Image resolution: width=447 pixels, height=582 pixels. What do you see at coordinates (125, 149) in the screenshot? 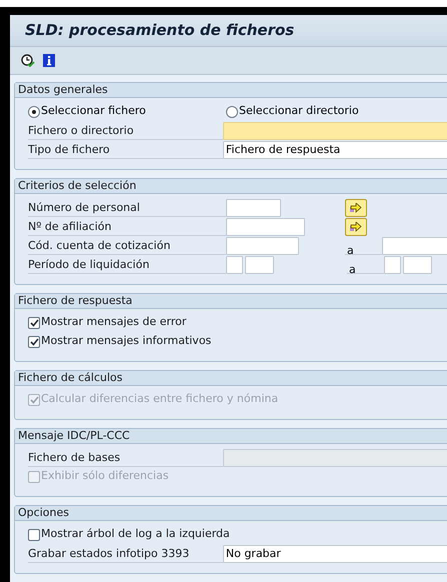
I see `field-label: Tipo de fichero` at bounding box center [125, 149].